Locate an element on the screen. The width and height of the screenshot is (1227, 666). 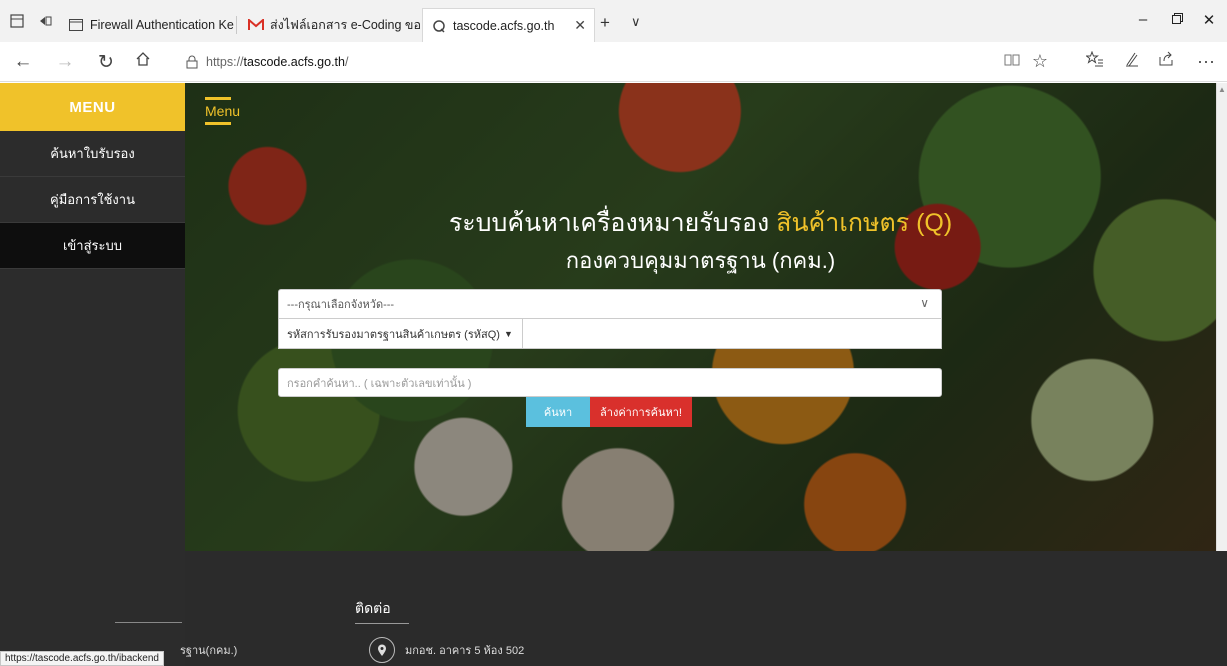
share-icon is located at coordinates (1166, 61).